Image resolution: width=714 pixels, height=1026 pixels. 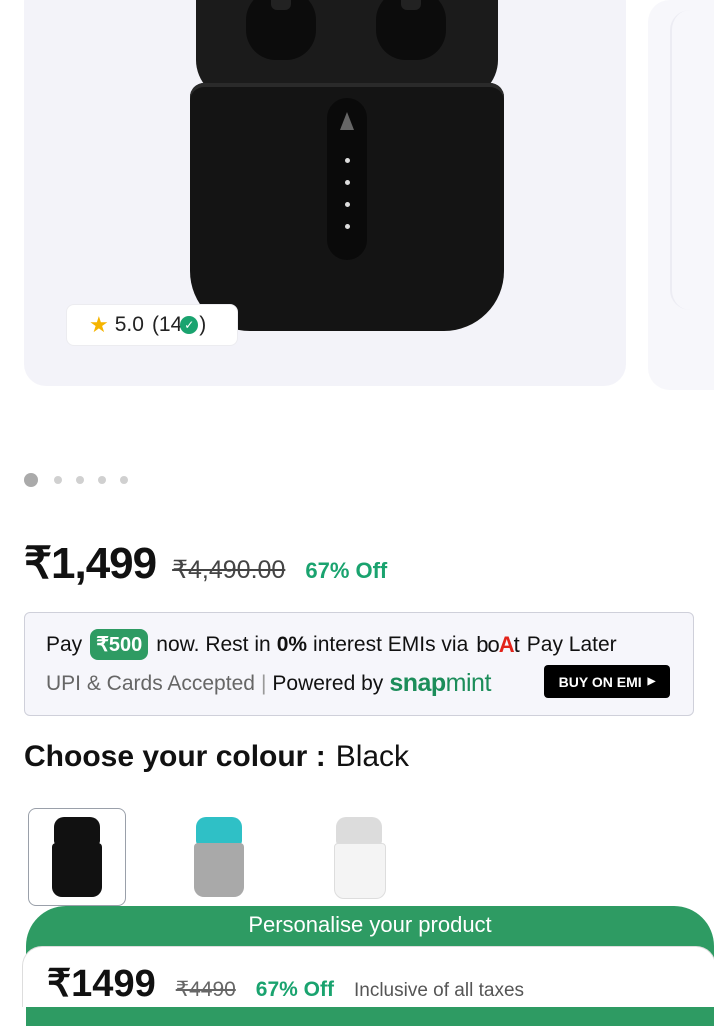 I want to click on colour-swatch-white, so click(x=359, y=857).